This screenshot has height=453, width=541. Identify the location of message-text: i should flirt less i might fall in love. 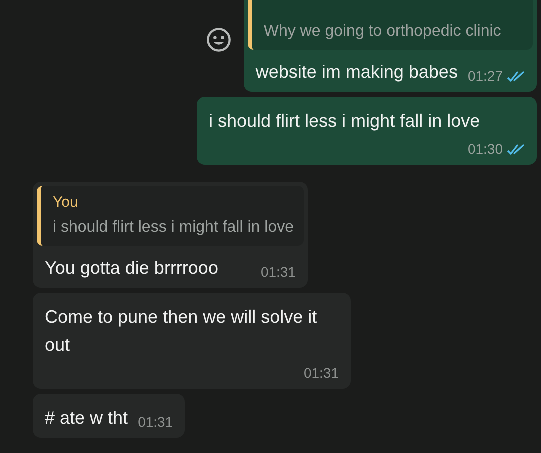
(344, 121).